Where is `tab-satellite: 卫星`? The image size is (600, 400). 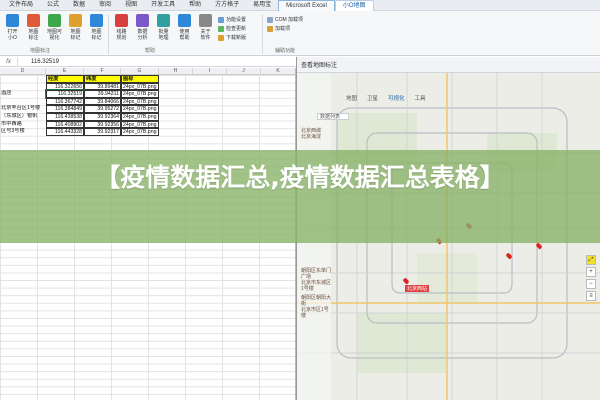 tab-satellite: 卫星 is located at coordinates (372, 98).